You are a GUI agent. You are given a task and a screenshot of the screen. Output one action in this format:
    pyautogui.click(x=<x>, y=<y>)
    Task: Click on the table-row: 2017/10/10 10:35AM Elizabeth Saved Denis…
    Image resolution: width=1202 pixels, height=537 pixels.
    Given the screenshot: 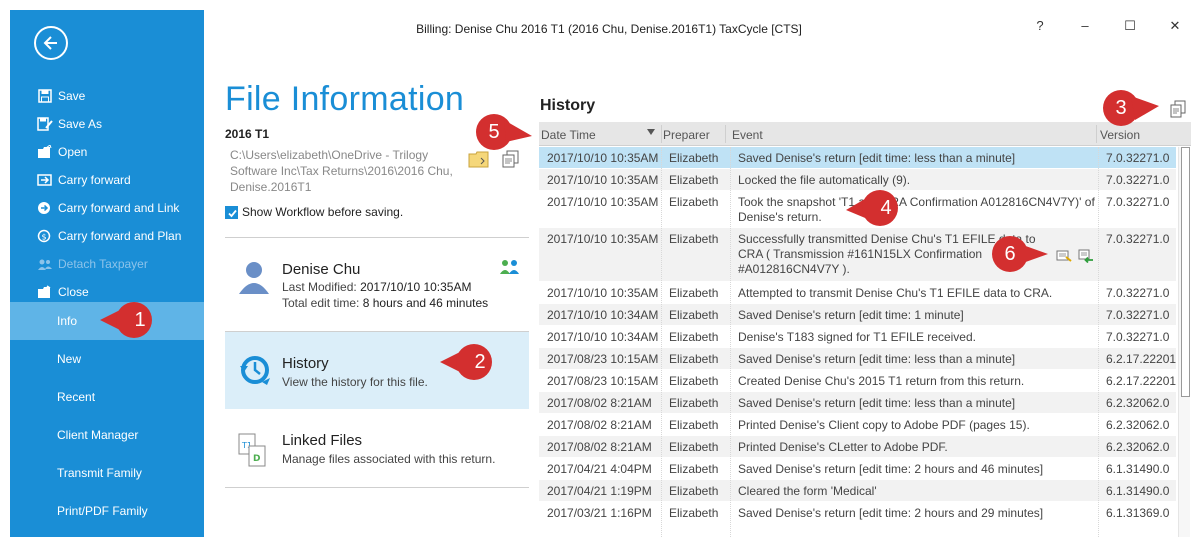 What is the action you would take?
    pyautogui.click(x=857, y=158)
    